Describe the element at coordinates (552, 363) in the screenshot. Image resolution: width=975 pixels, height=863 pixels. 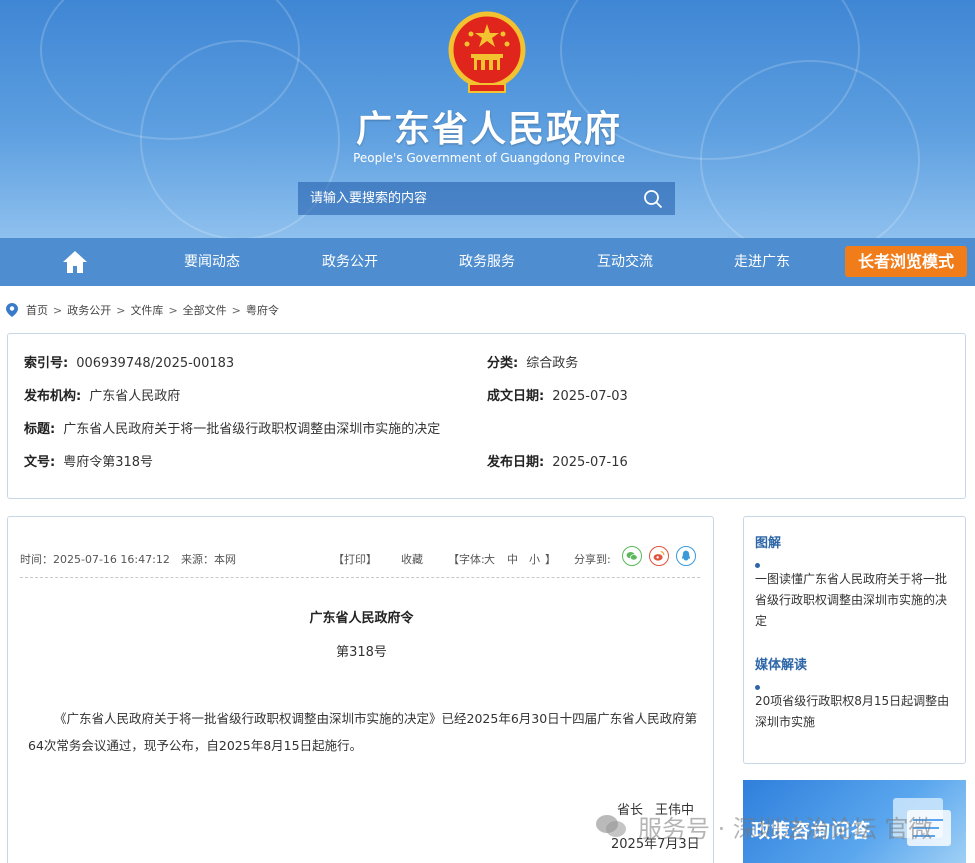
I see `category-value: 综合政务` at that location.